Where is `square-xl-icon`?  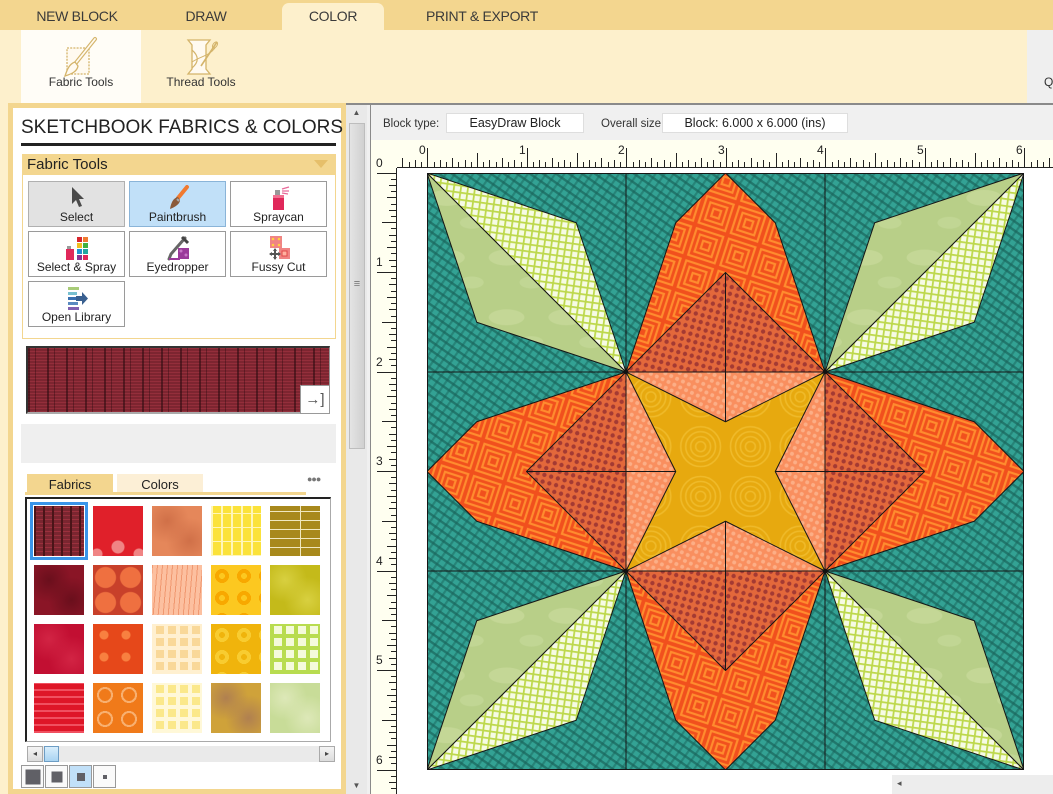
square-xl-icon is located at coordinates (32, 776).